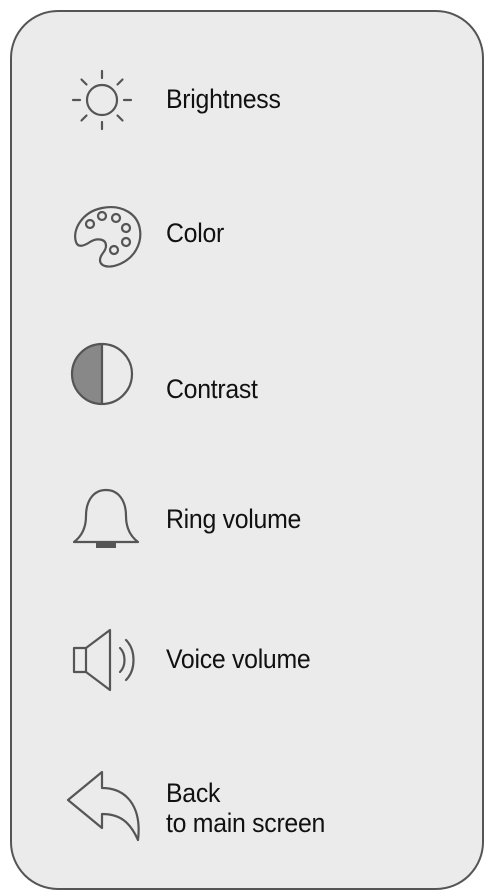  Describe the element at coordinates (106, 660) in the screenshot. I see `speaker-icon` at that location.